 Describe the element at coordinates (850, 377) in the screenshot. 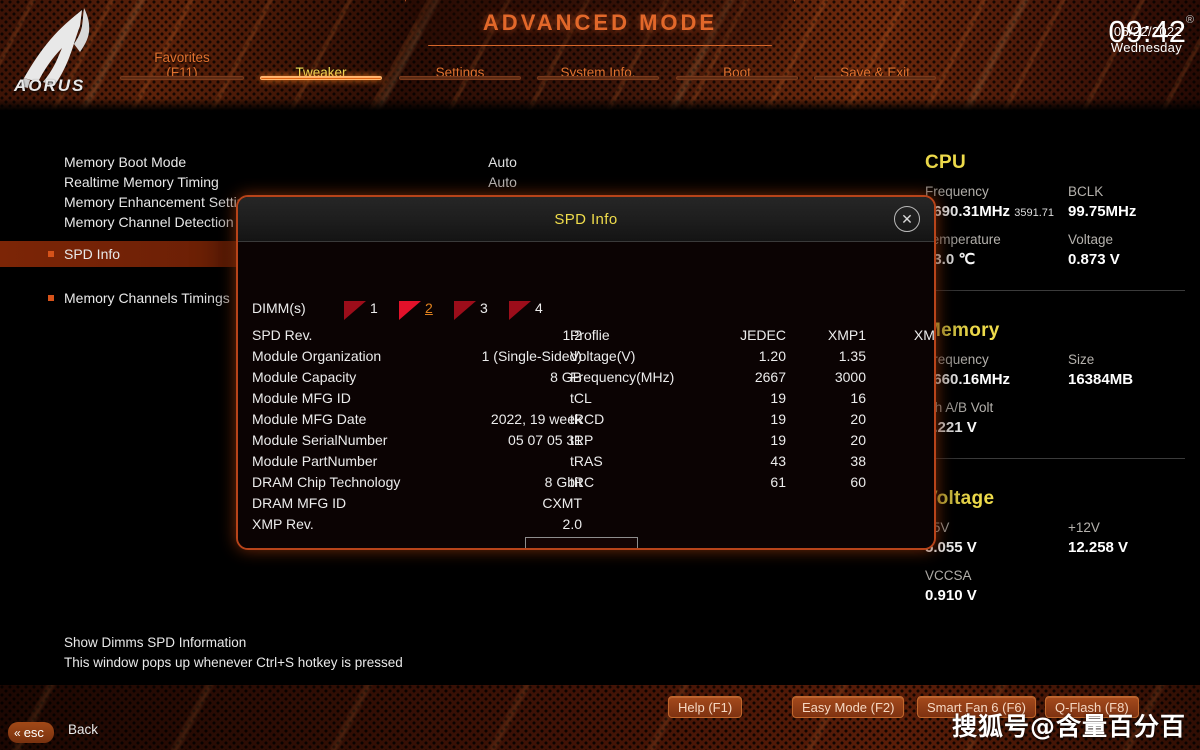

I see `row-xmp1: 3000` at that location.